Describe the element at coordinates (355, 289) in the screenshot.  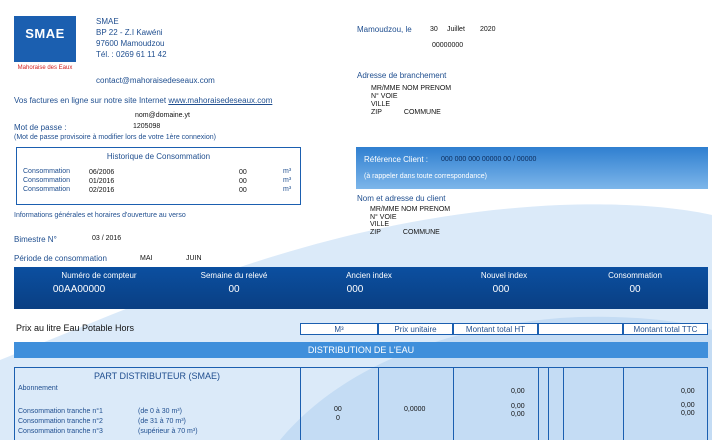
I see `meter-value-old-index: 000` at that location.